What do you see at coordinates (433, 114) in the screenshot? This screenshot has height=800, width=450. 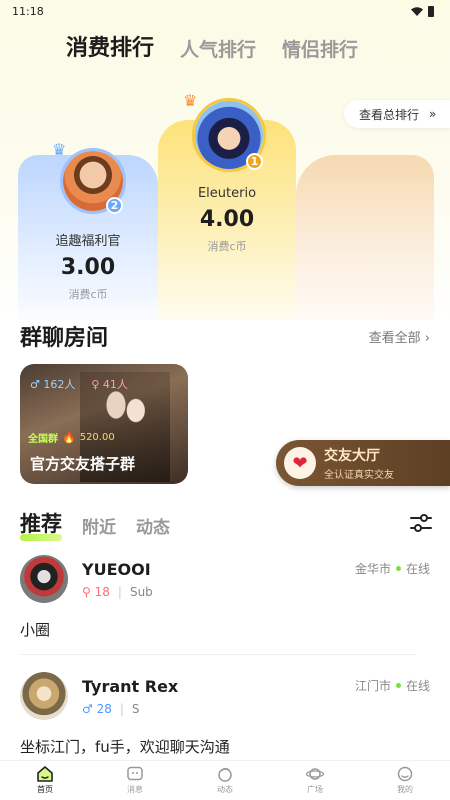 I see `double-chevron-right-icon: »` at bounding box center [433, 114].